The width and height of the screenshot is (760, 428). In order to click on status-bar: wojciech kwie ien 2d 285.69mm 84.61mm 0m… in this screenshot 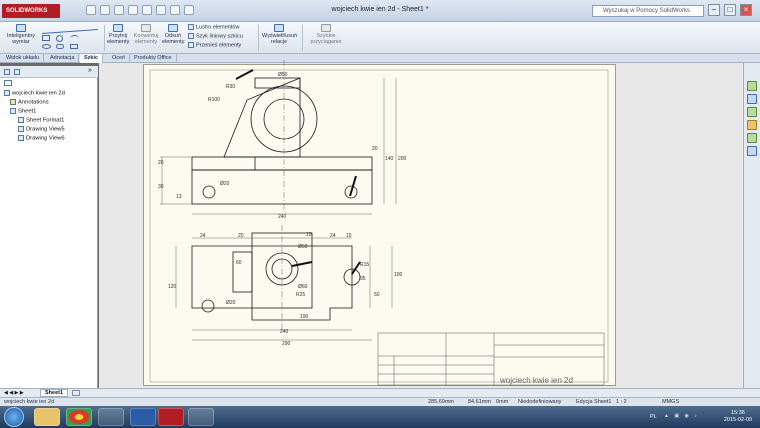, I will do `click(380, 401)`.